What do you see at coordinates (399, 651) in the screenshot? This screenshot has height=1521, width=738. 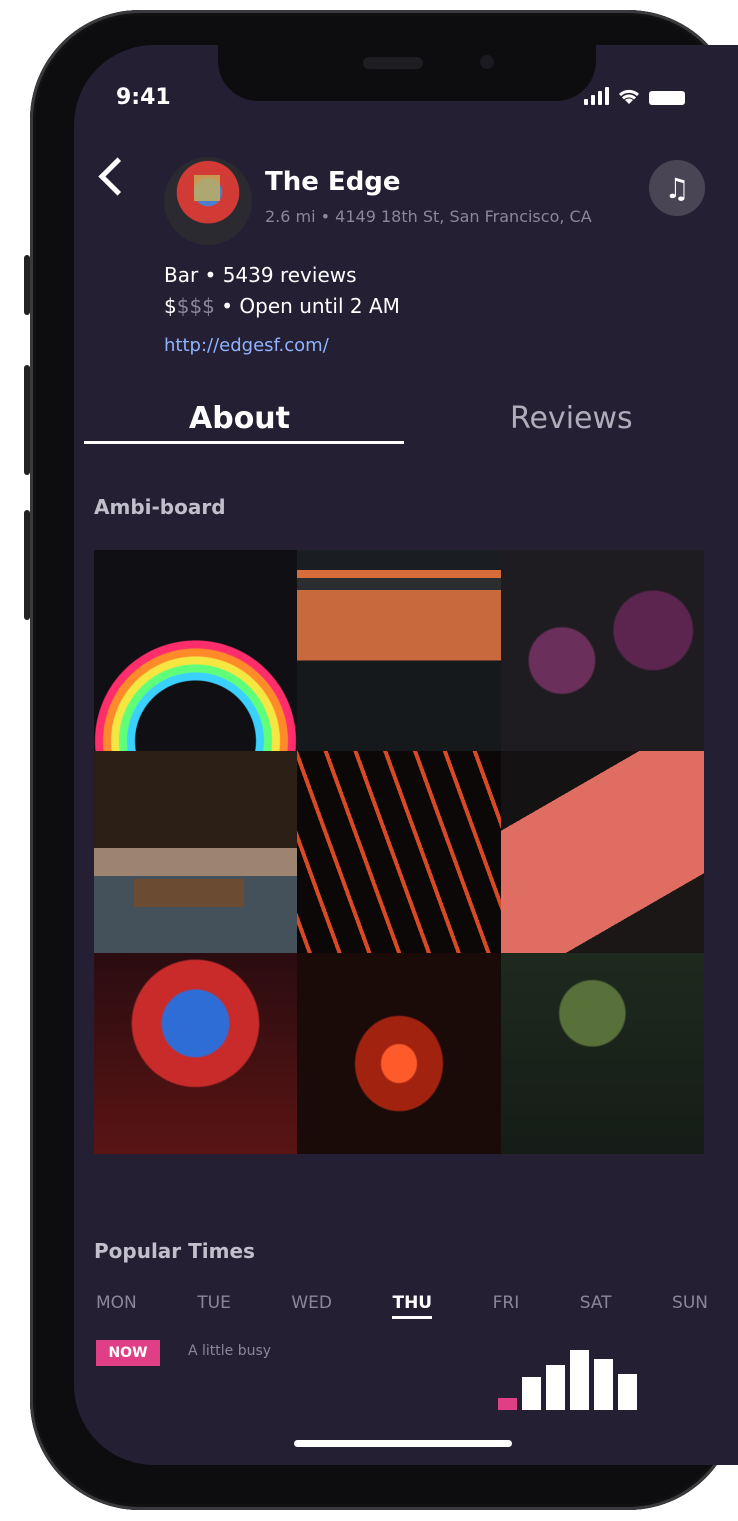 I see `photo-storefront` at bounding box center [399, 651].